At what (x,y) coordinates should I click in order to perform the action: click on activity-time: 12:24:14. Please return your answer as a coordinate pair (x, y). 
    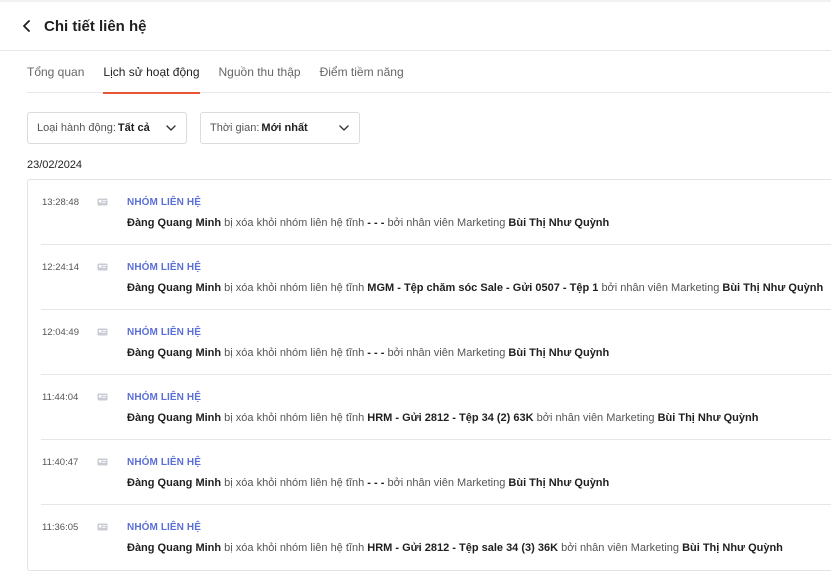
    Looking at the image, I should click on (60, 267).